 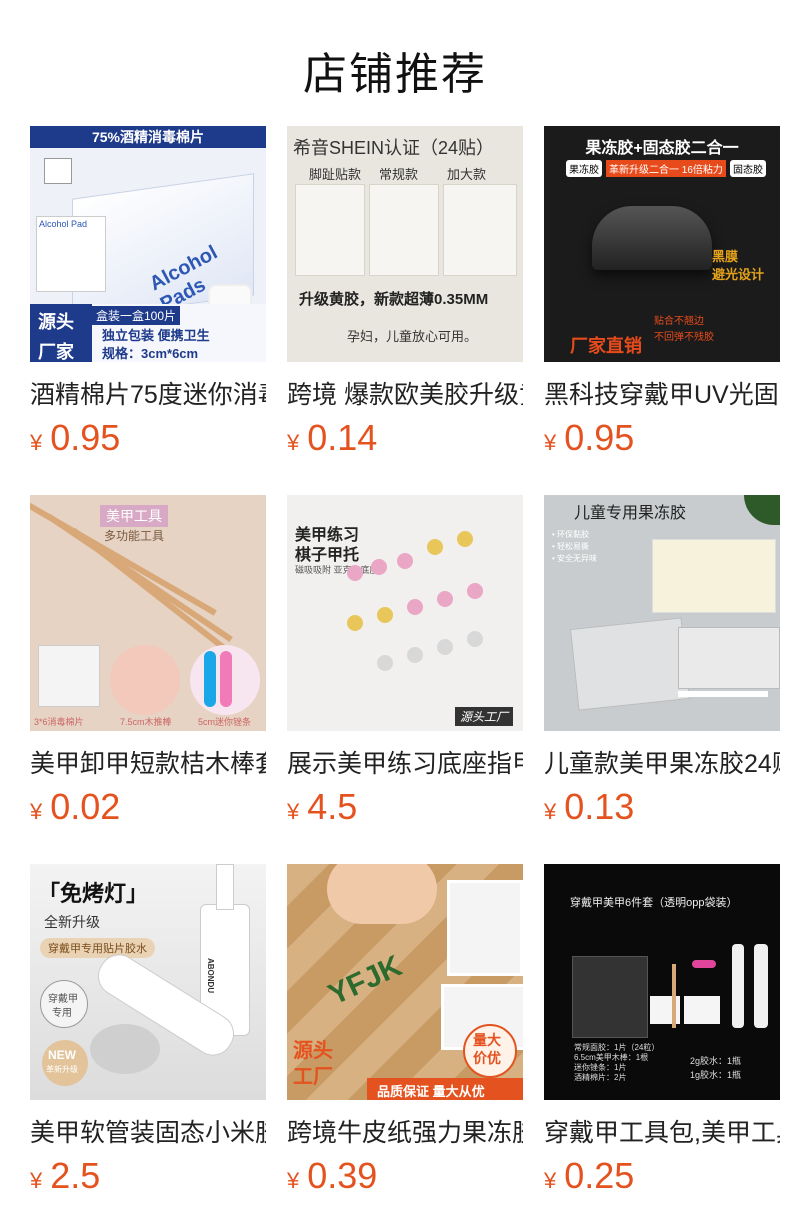 I want to click on info-line: 盒装一盒100片, so click(x=136, y=315).